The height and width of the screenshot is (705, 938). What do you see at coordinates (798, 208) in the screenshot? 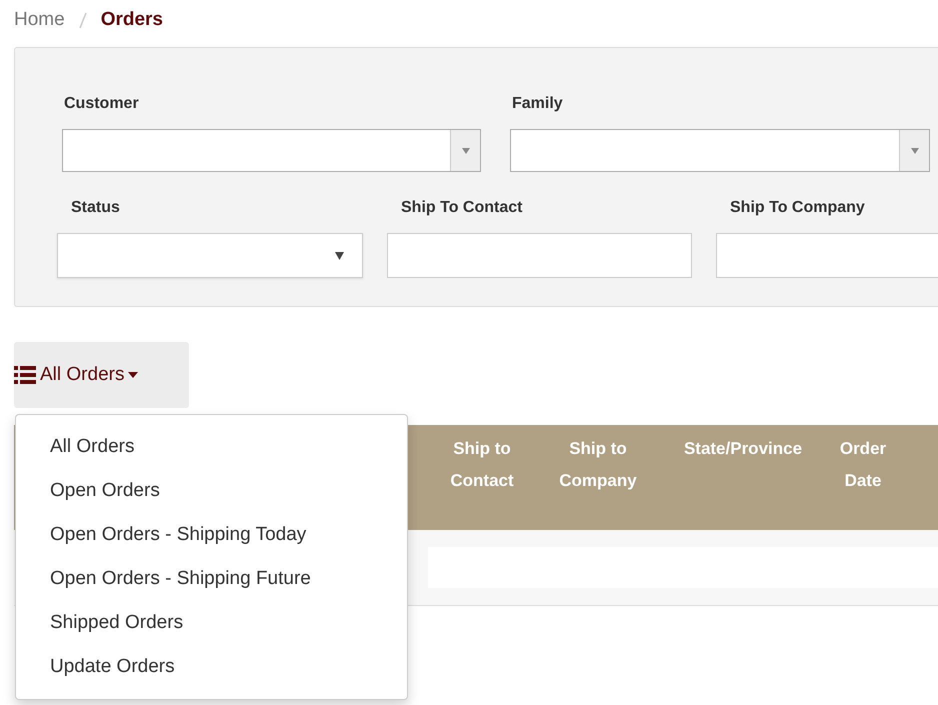
I see `field-label: Ship To Company` at bounding box center [798, 208].